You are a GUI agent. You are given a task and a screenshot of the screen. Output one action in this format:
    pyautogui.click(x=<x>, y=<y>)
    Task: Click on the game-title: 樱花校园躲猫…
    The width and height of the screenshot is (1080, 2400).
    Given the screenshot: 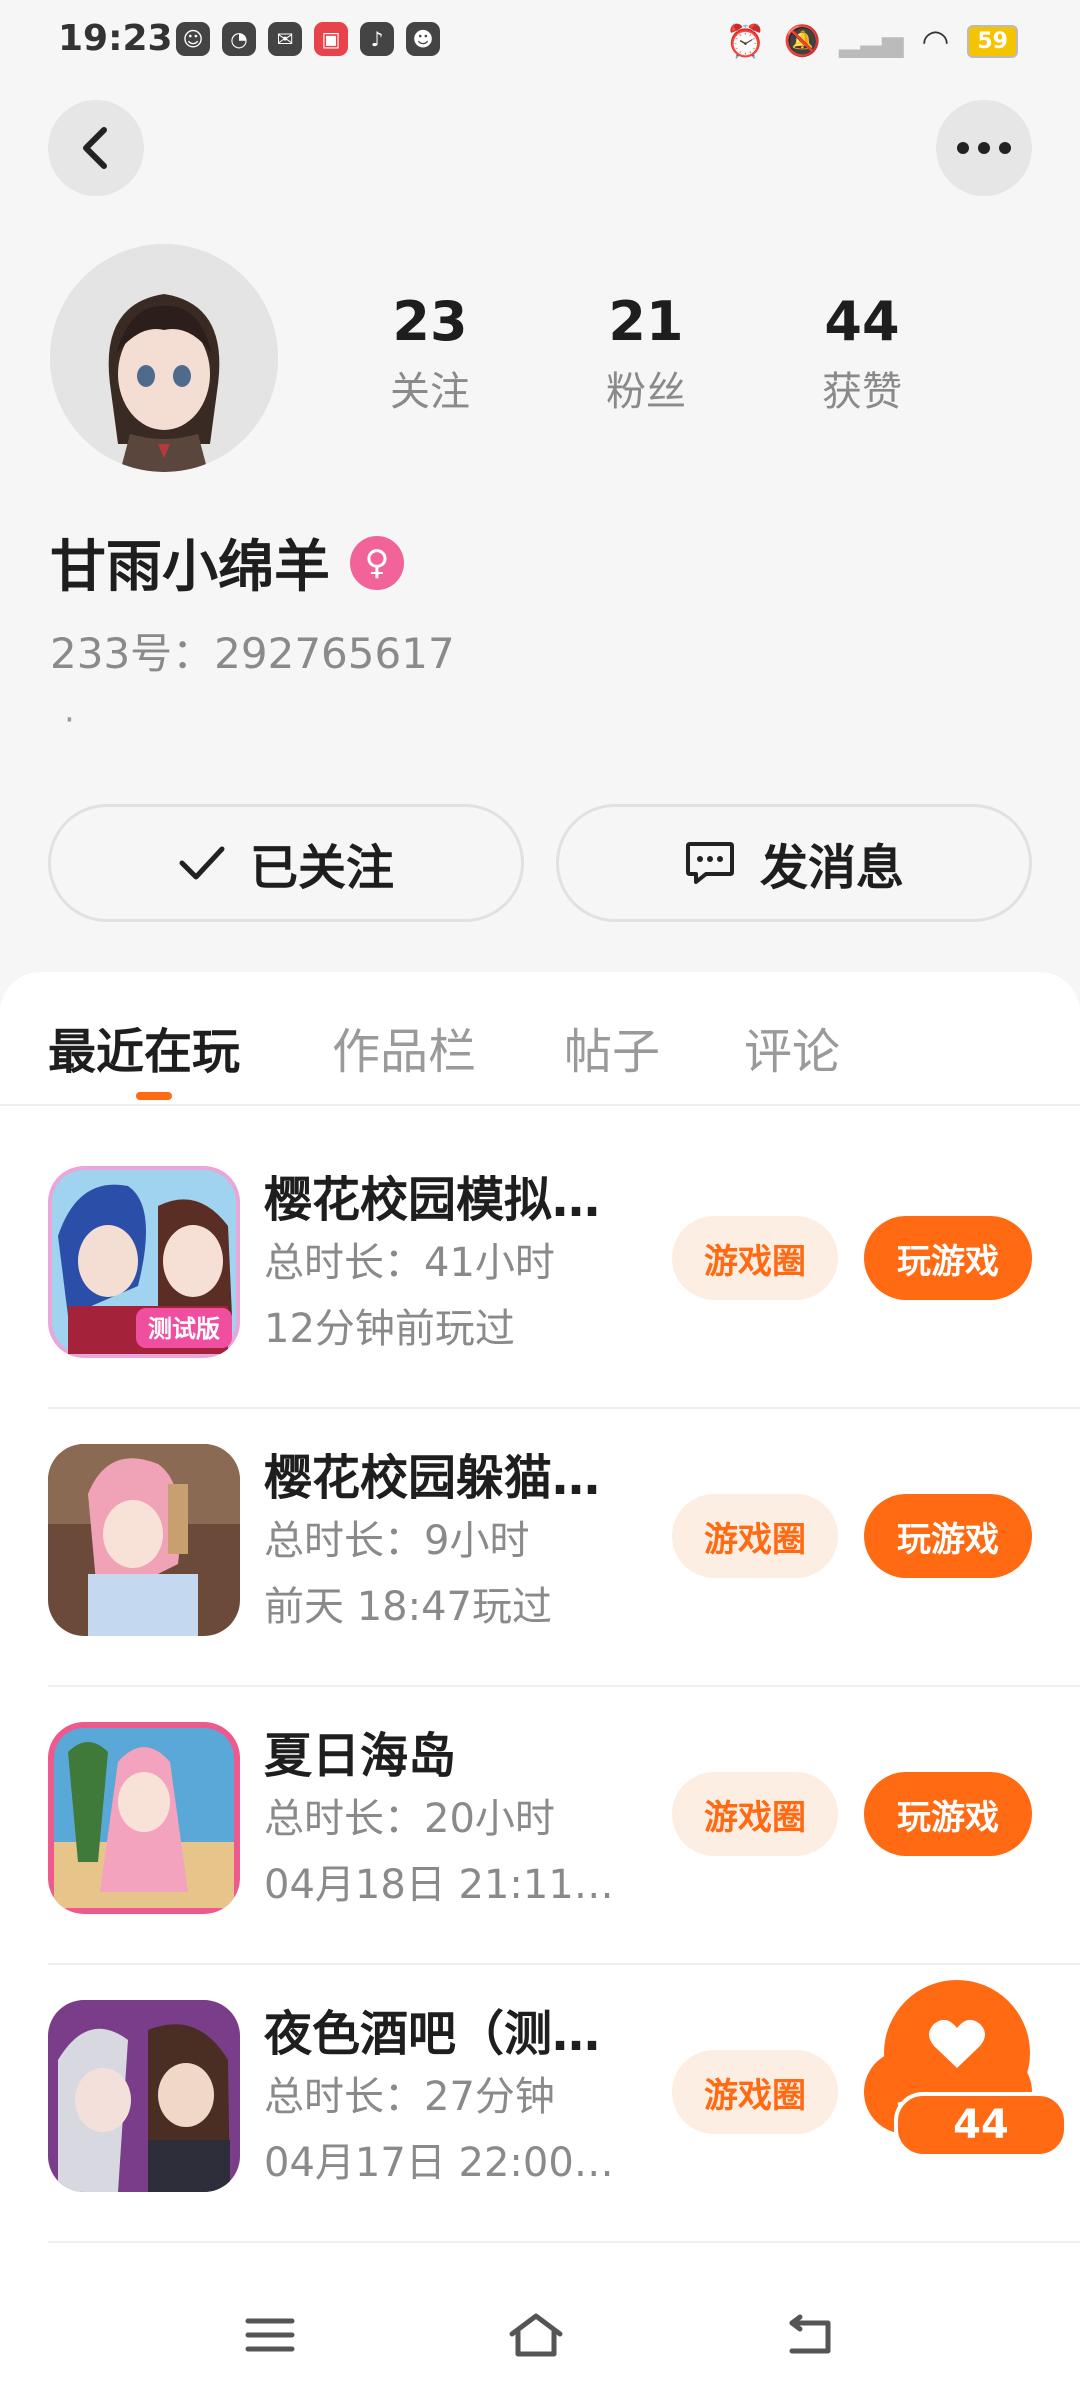 What is the action you would take?
    pyautogui.click(x=432, y=1478)
    